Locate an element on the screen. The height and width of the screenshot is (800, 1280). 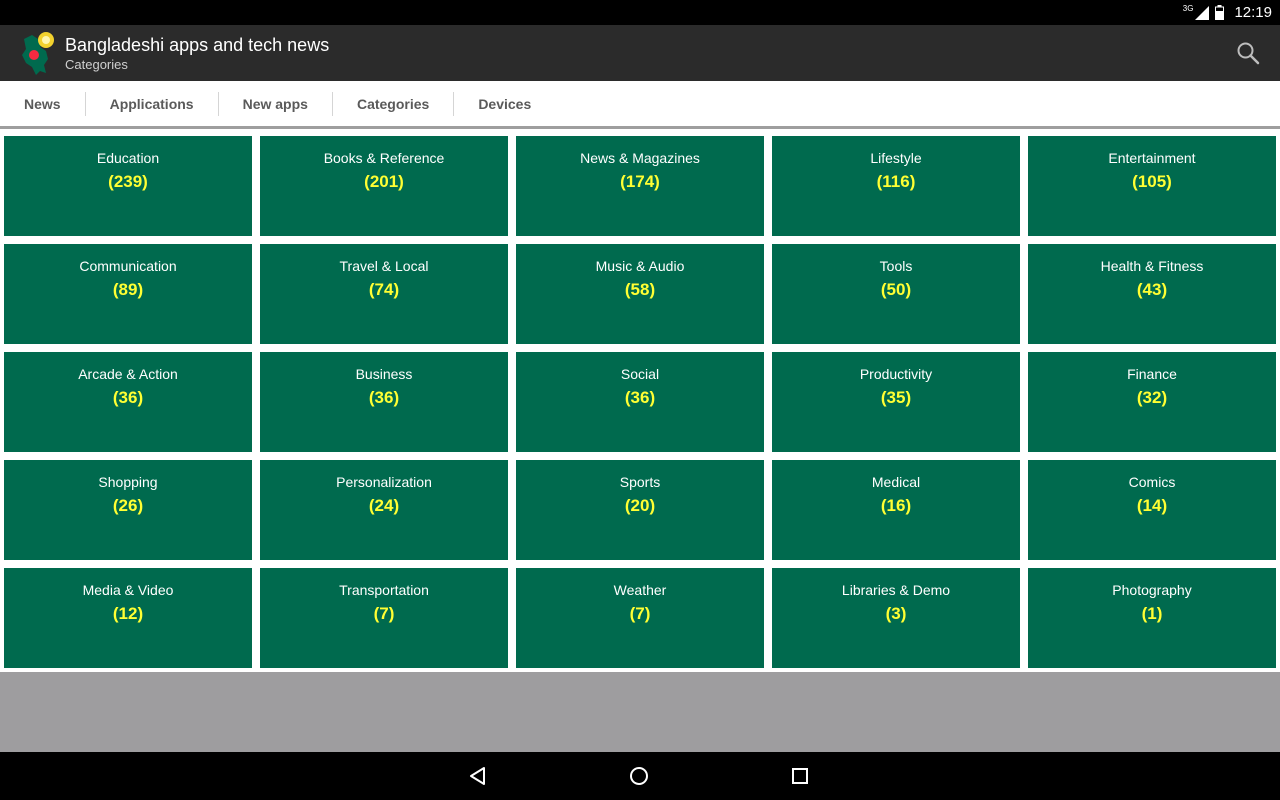
category-tile: News & Magazines (174) is located at coordinates (640, 186).